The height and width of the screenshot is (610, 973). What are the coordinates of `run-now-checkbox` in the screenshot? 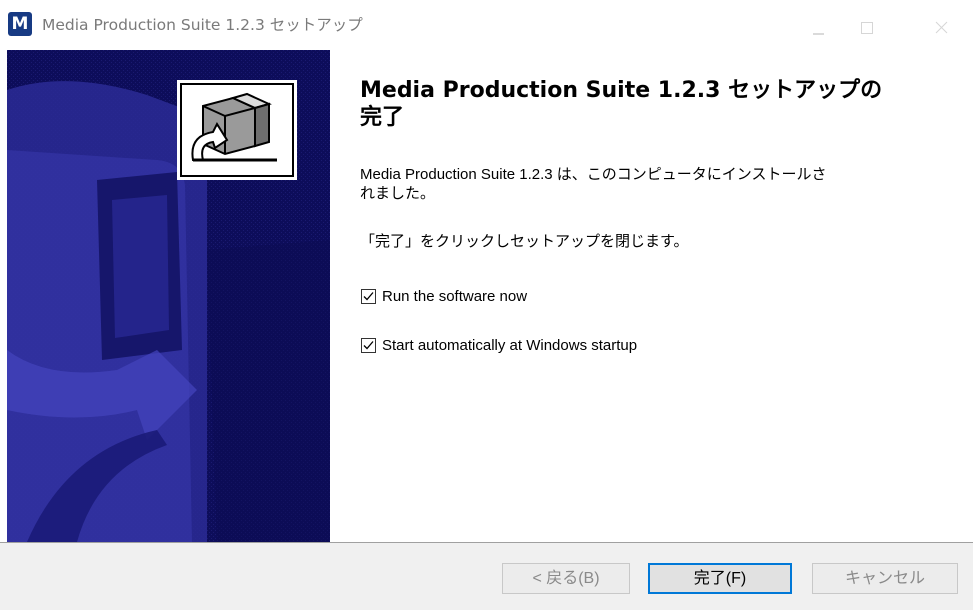 It's located at (368, 296).